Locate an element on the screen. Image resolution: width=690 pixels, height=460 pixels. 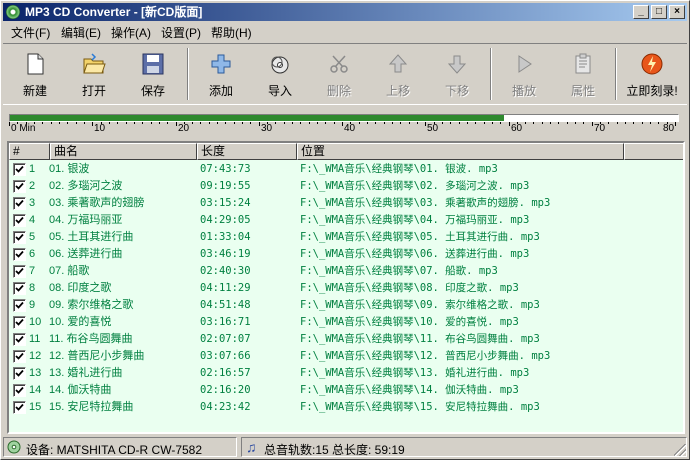
save-button: 保存 is located at coordinates (153, 74).